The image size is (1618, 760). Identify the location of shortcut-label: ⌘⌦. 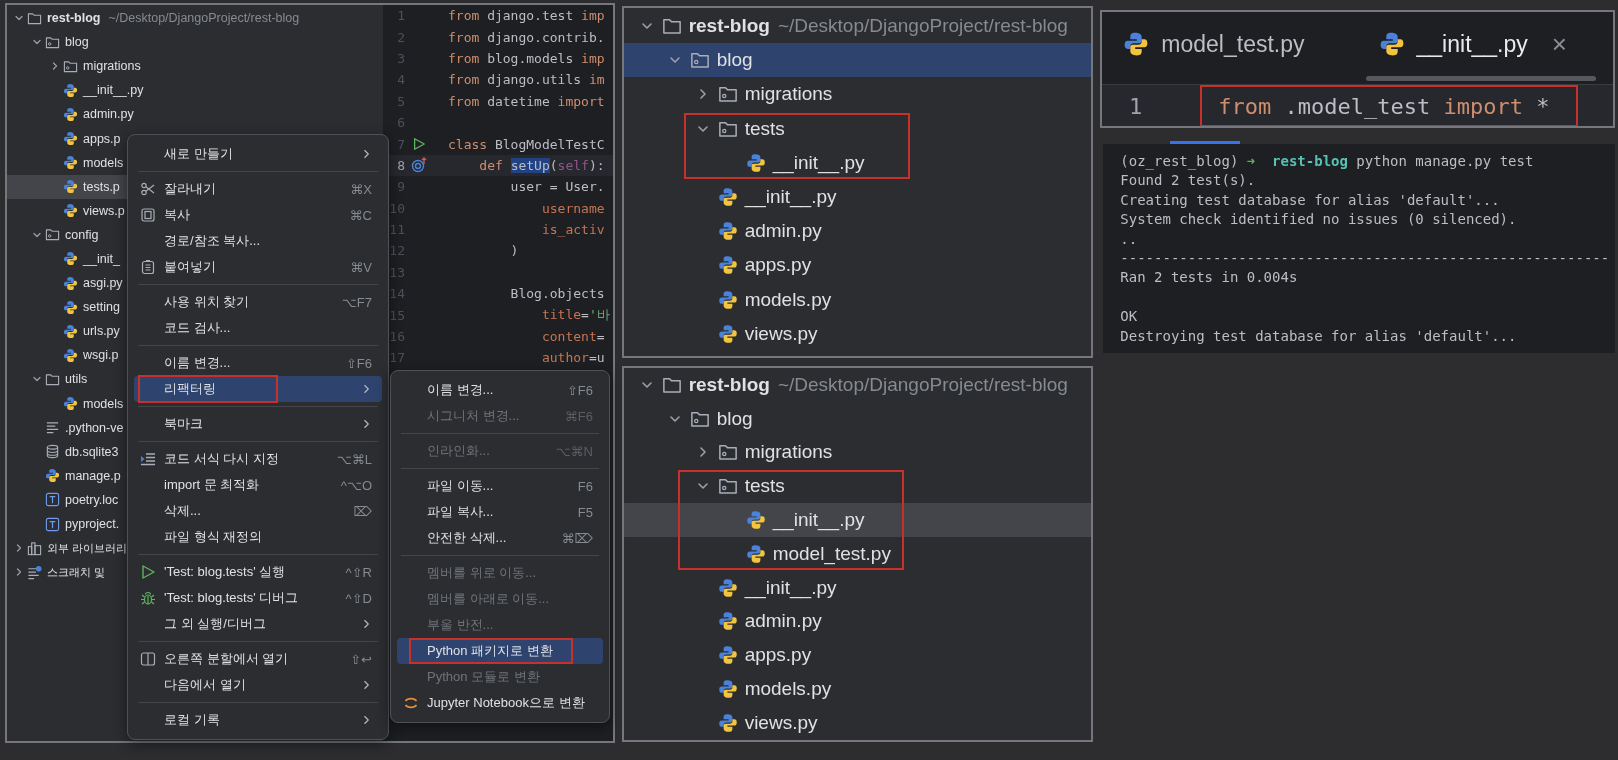
(577, 538).